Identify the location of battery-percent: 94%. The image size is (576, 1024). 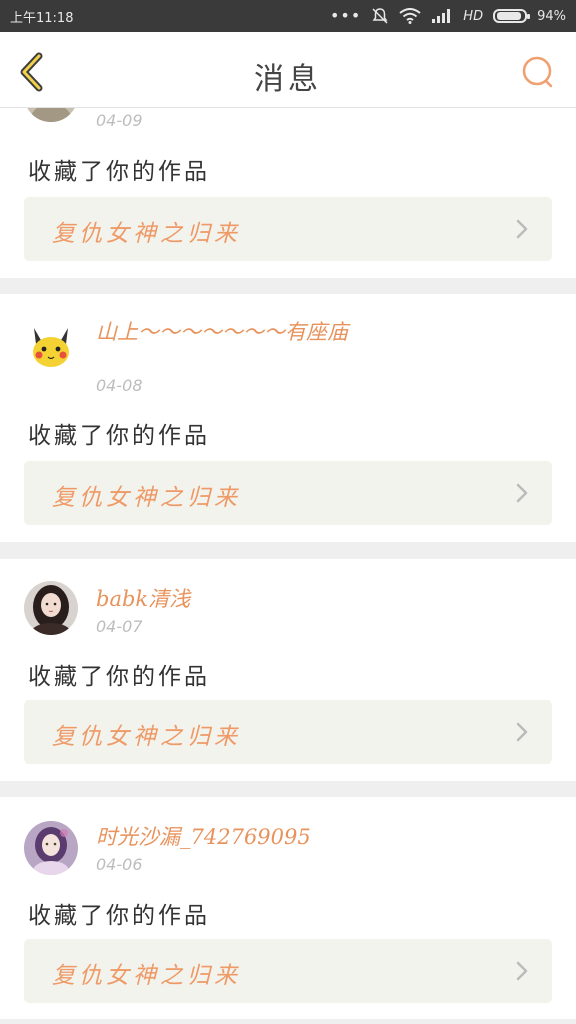
(551, 16).